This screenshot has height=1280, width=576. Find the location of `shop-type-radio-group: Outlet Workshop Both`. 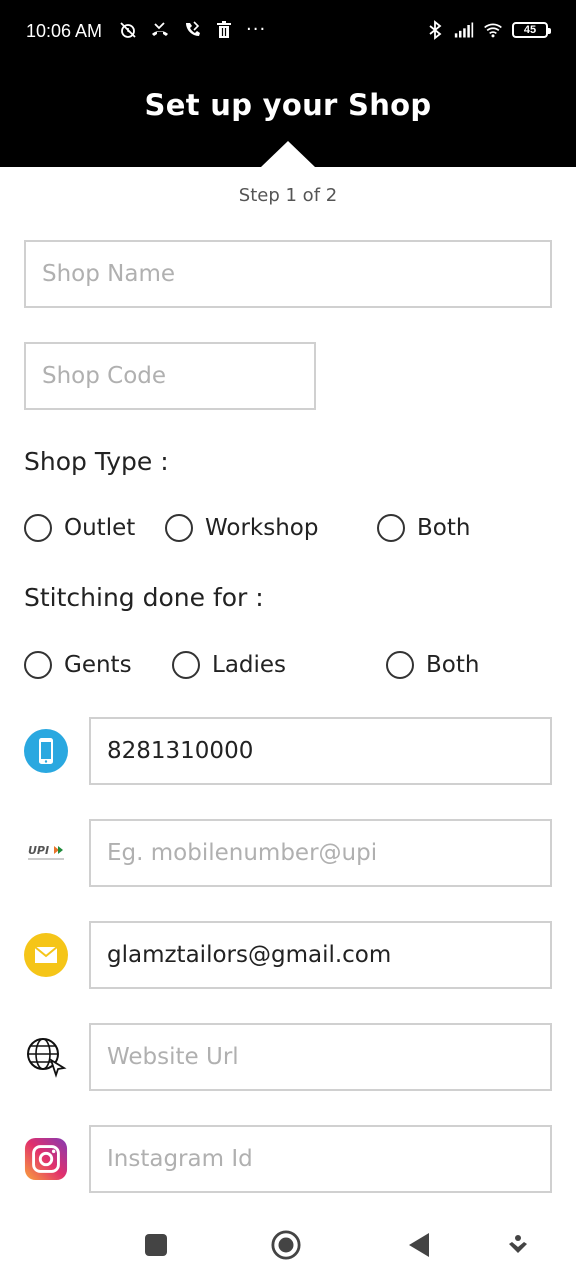

shop-type-radio-group: Outlet Workshop Both is located at coordinates (288, 530).